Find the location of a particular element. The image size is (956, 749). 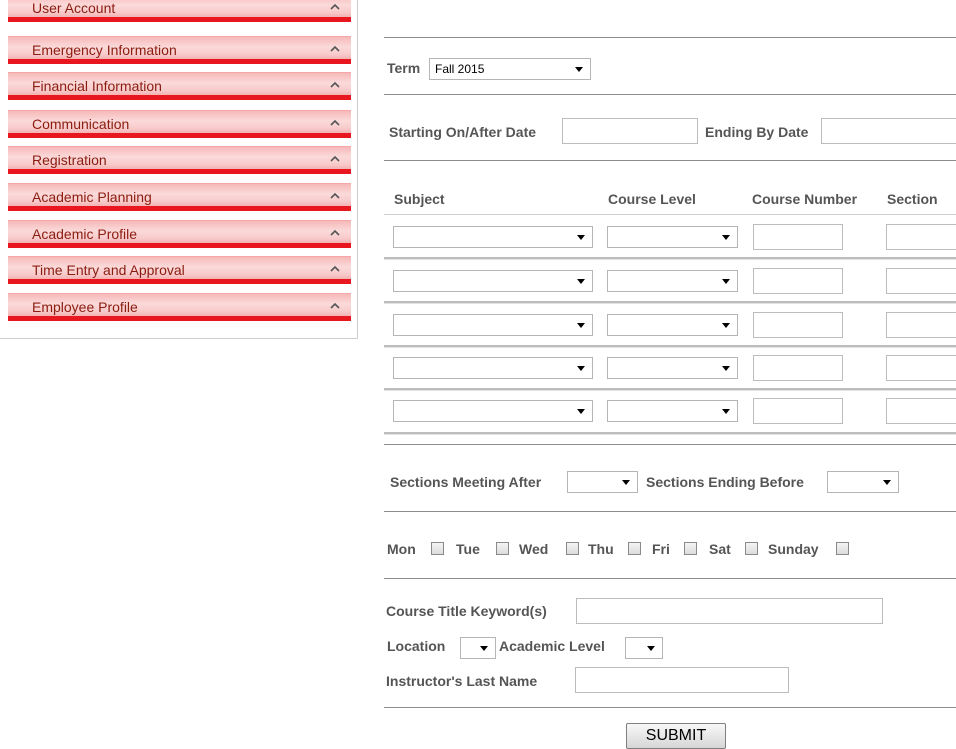

menu-item-label: Academic Planning is located at coordinates (92, 197).